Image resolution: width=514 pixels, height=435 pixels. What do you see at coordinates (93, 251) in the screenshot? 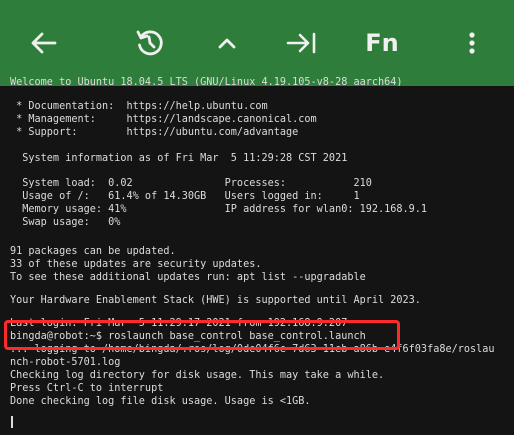
I see `terminal-line: 91 packages can be updated.` at bounding box center [93, 251].